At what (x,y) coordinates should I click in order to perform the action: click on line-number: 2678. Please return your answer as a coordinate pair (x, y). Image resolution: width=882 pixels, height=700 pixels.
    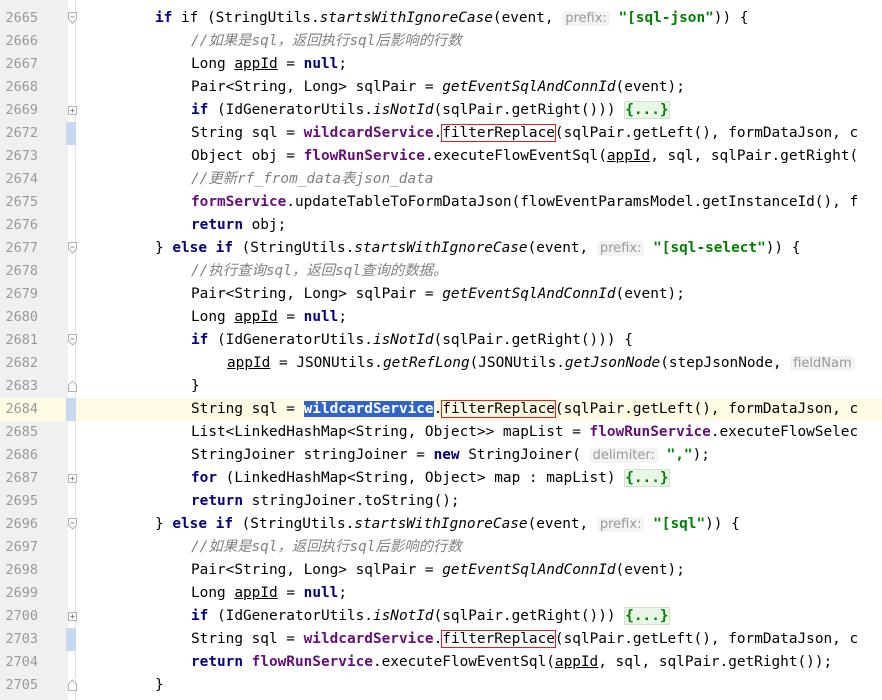
    Looking at the image, I should click on (21, 271).